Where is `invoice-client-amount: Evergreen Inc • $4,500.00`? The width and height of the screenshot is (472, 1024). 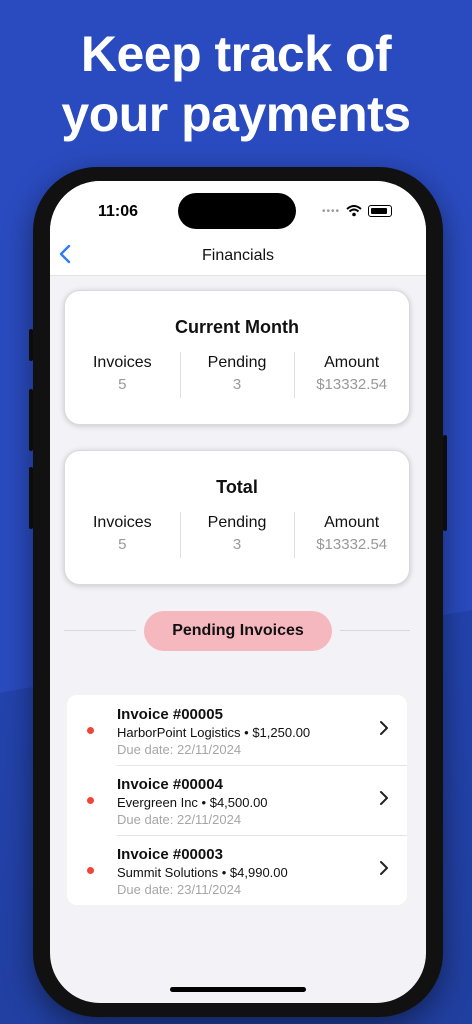 invoice-client-amount: Evergreen Inc • $4,500.00 is located at coordinates (192, 802).